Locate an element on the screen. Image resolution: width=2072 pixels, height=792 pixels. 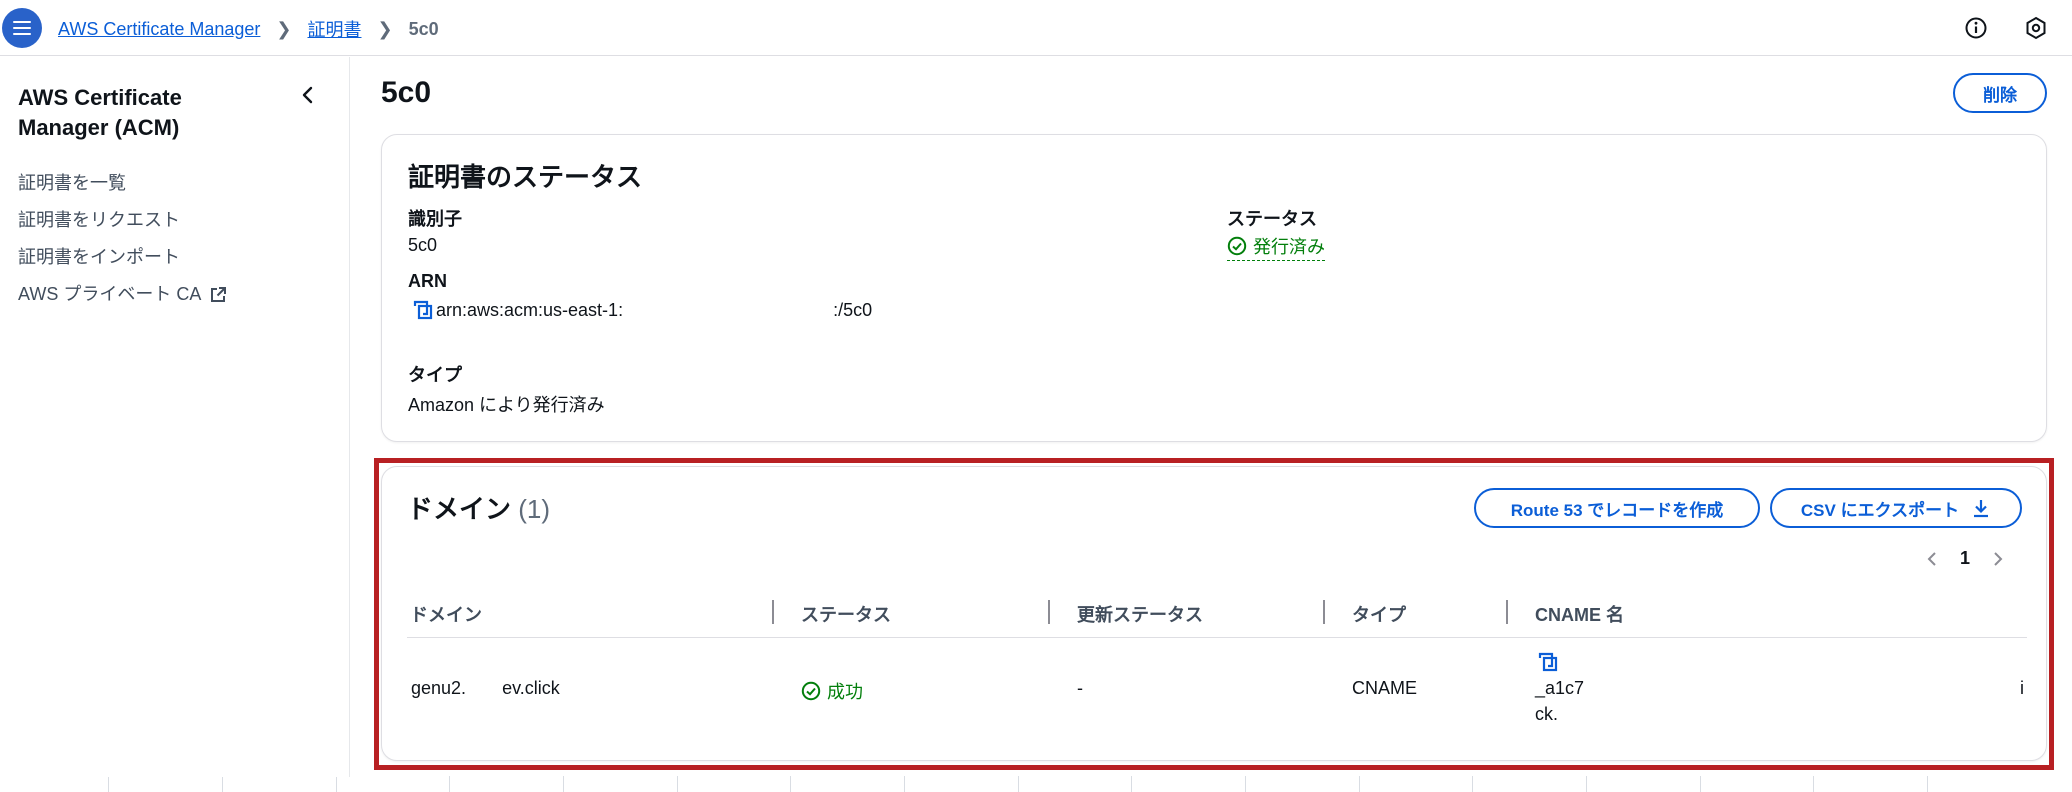
page-number: 1 is located at coordinates (1965, 558).